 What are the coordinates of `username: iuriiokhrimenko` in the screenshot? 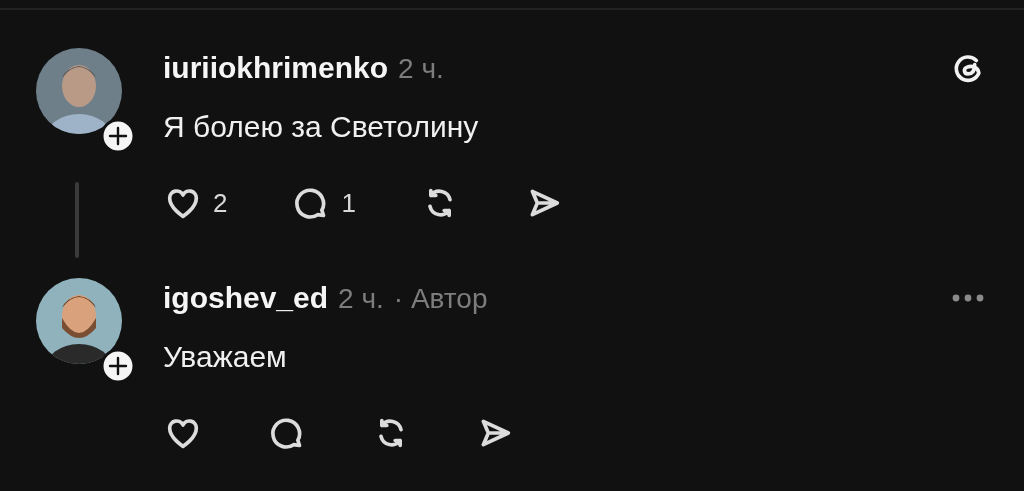 It's located at (276, 68).